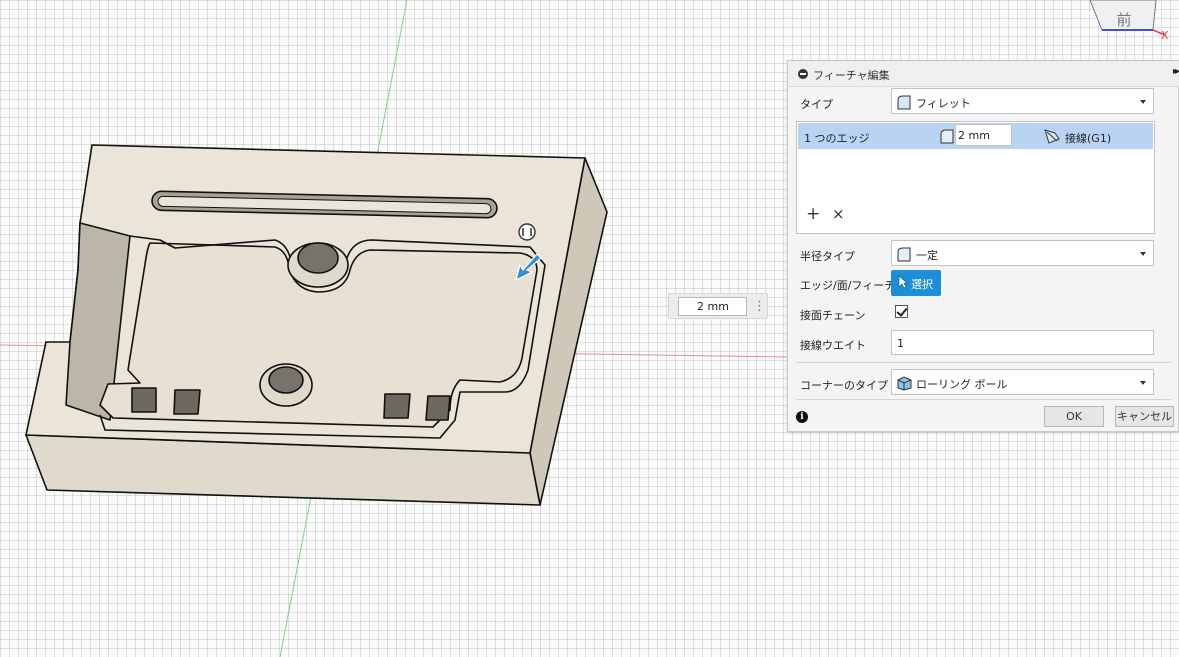 This screenshot has width=1179, height=657. What do you see at coordinates (144, 400) in the screenshot?
I see `model-cutout-left` at bounding box center [144, 400].